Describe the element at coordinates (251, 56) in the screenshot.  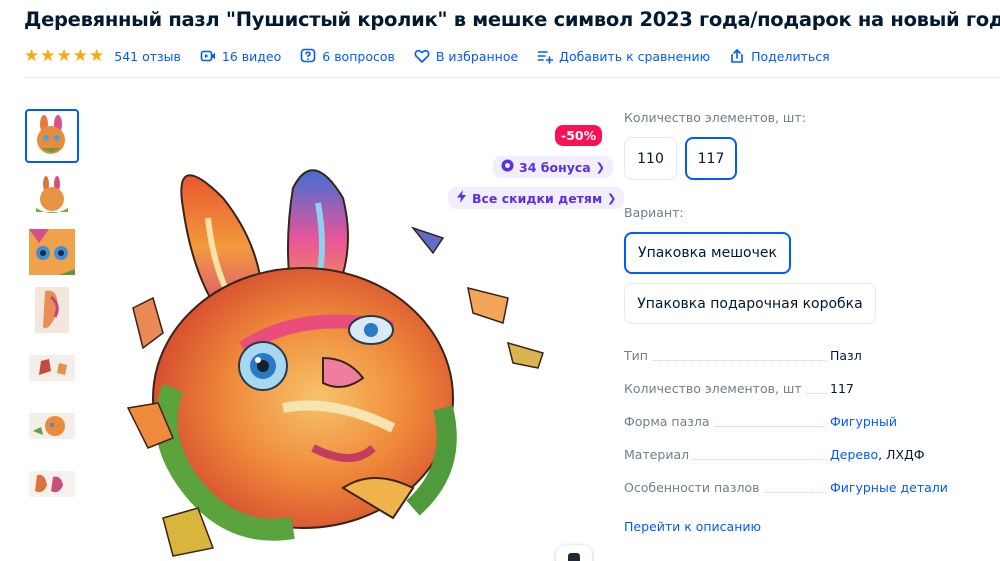
I see `videos-count: 16 видео` at that location.